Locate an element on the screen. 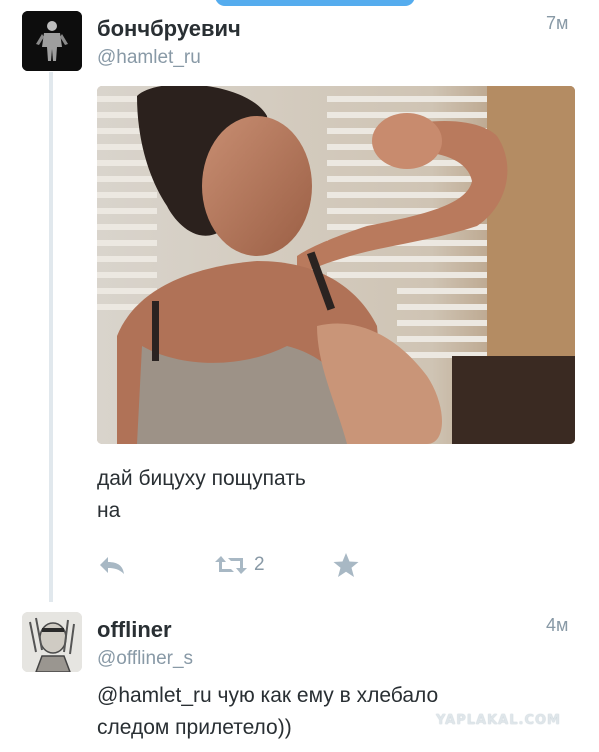 The height and width of the screenshot is (752, 599). favorite-button is located at coordinates (346, 565).